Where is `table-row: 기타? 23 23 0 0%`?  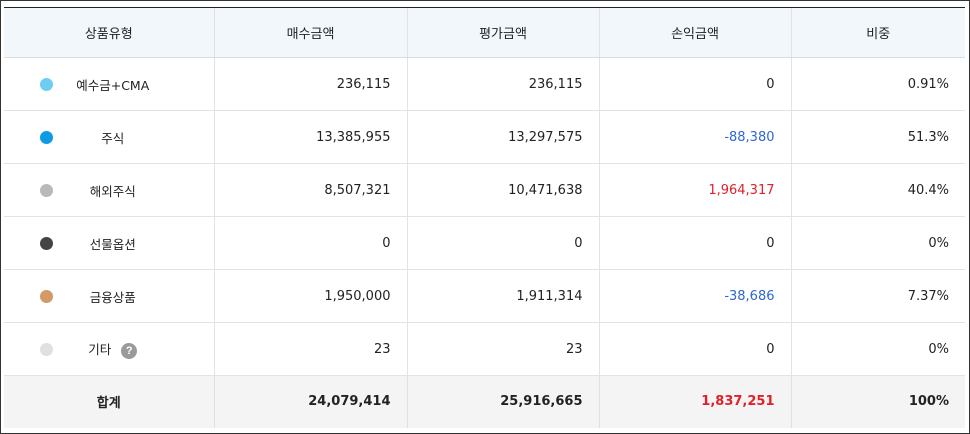
table-row: 기타? 23 23 0 0% is located at coordinates (484, 349).